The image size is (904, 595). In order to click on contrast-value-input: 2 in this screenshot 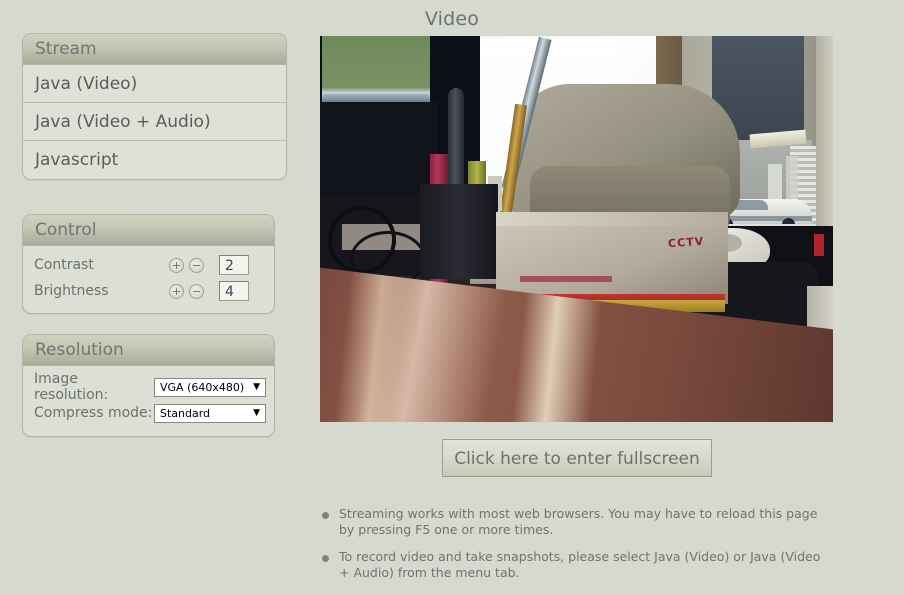, I will do `click(234, 265)`.